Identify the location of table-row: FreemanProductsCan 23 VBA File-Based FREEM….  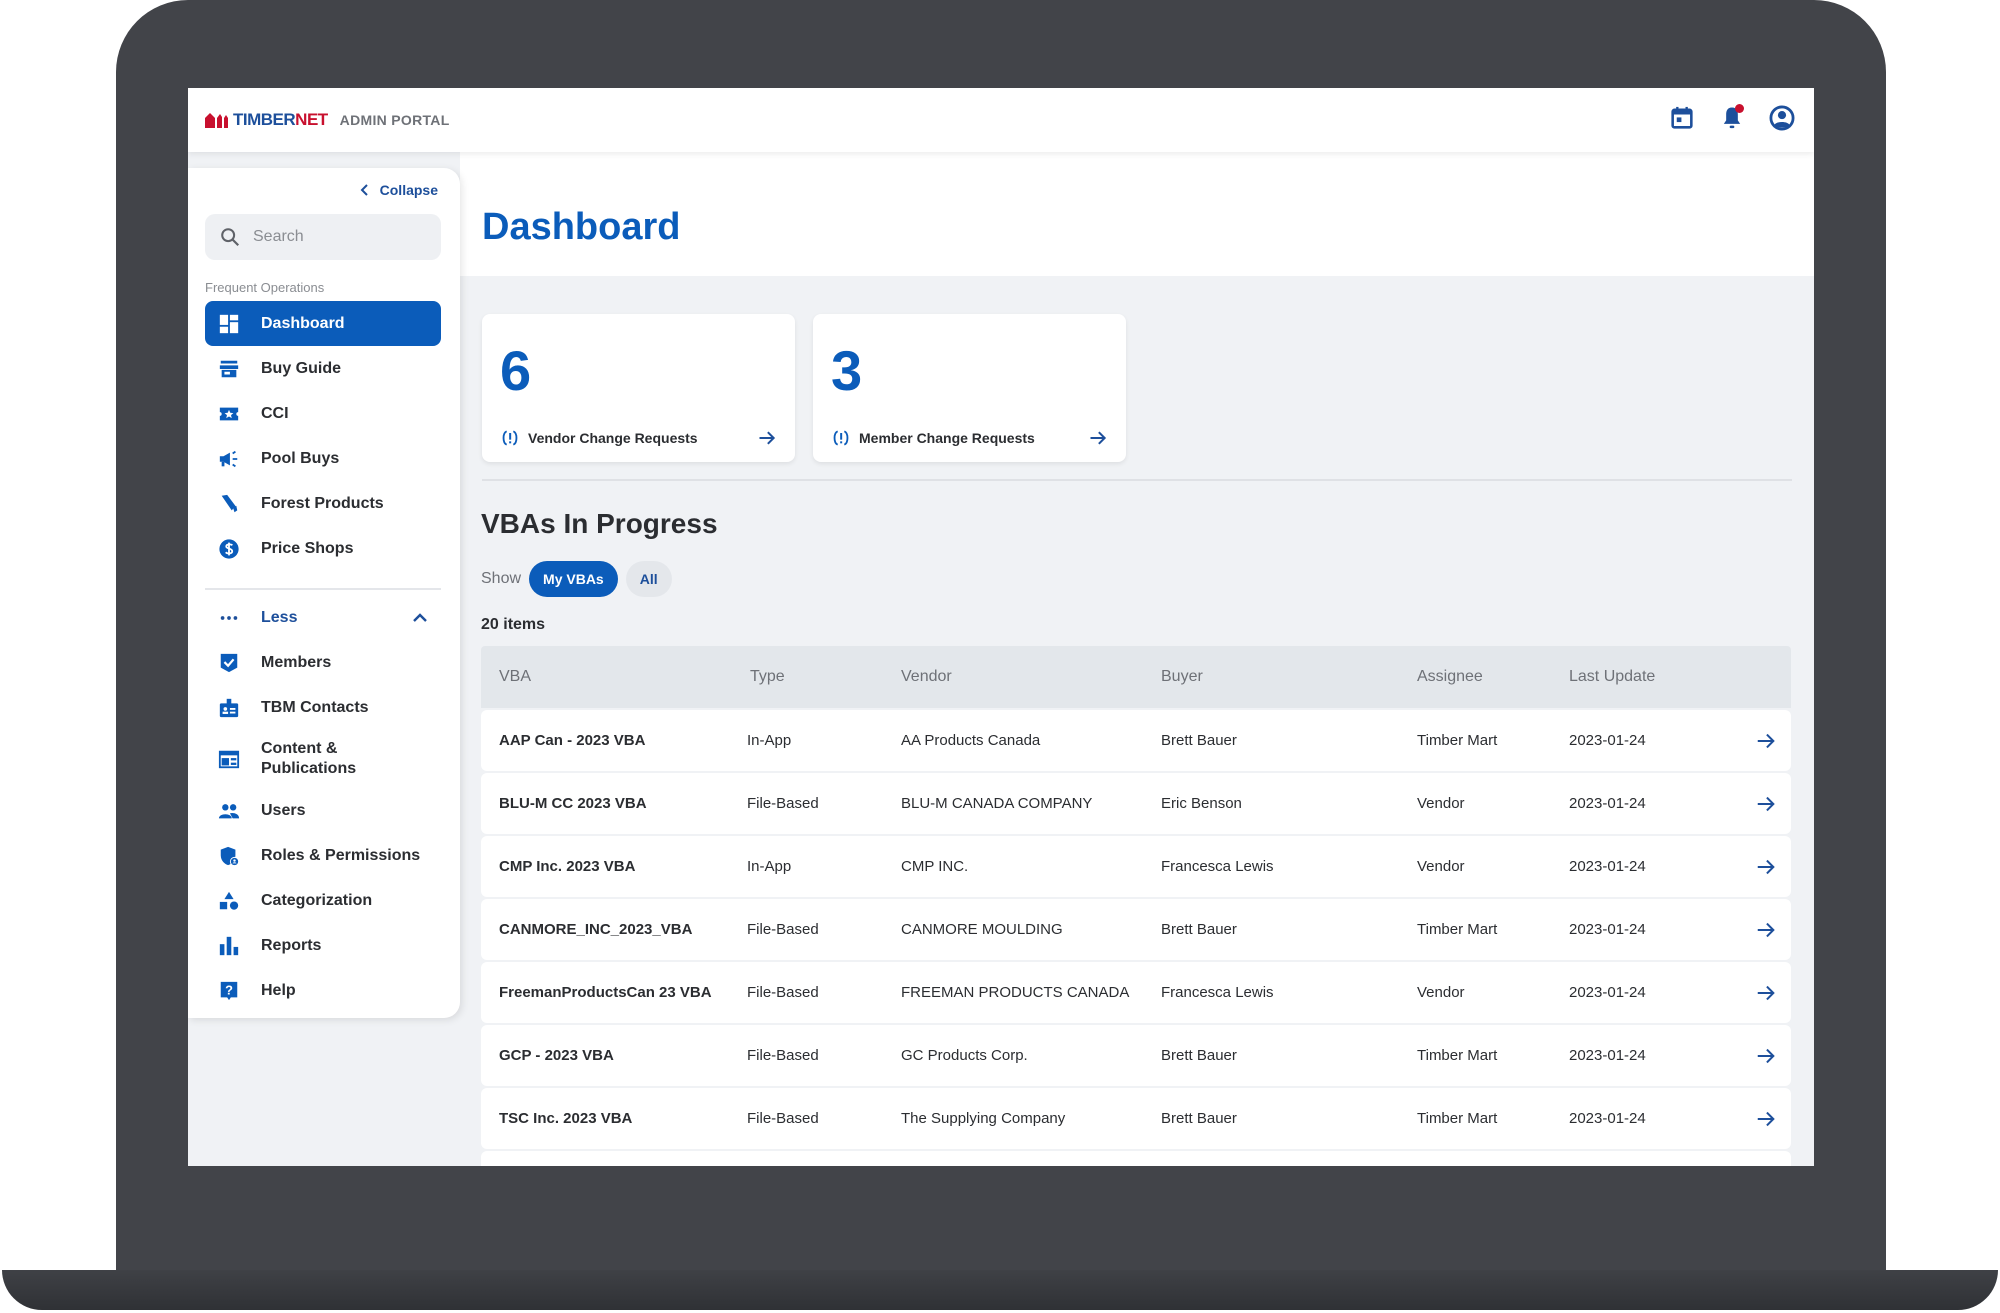
(1136, 992).